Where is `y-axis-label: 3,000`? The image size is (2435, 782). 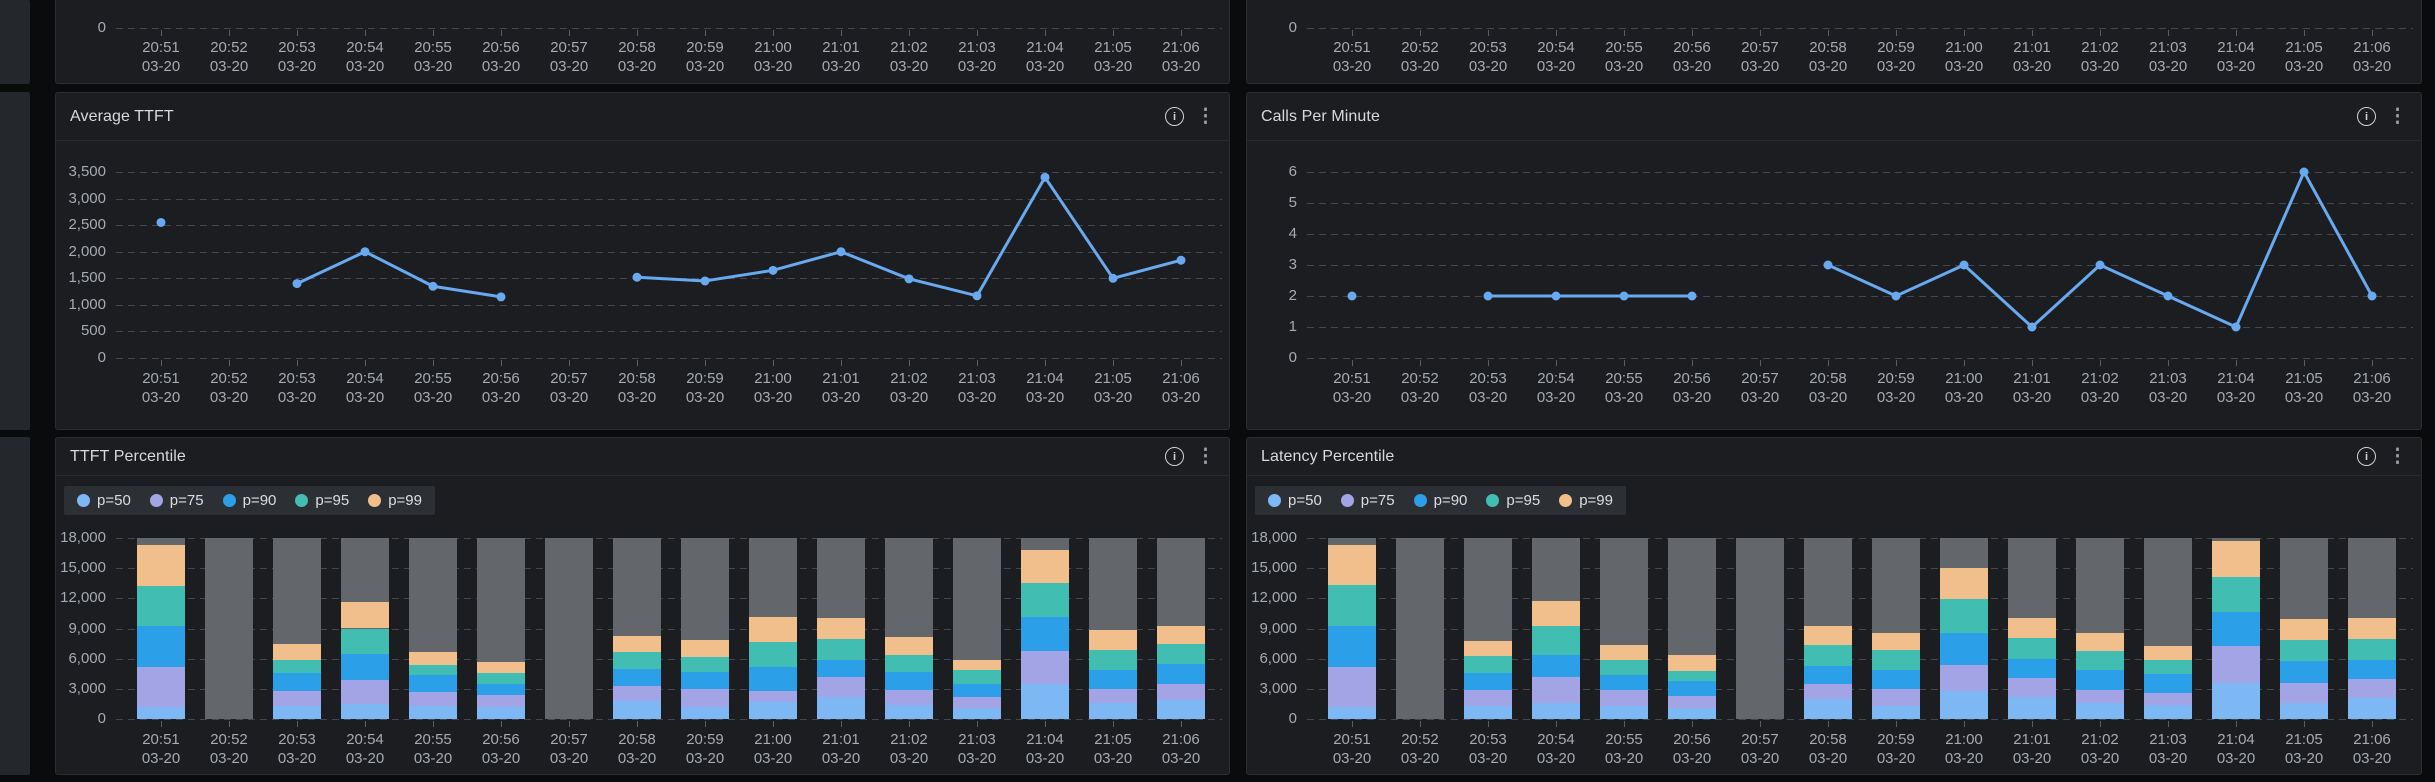
y-axis-label: 3,000 is located at coordinates (87, 688).